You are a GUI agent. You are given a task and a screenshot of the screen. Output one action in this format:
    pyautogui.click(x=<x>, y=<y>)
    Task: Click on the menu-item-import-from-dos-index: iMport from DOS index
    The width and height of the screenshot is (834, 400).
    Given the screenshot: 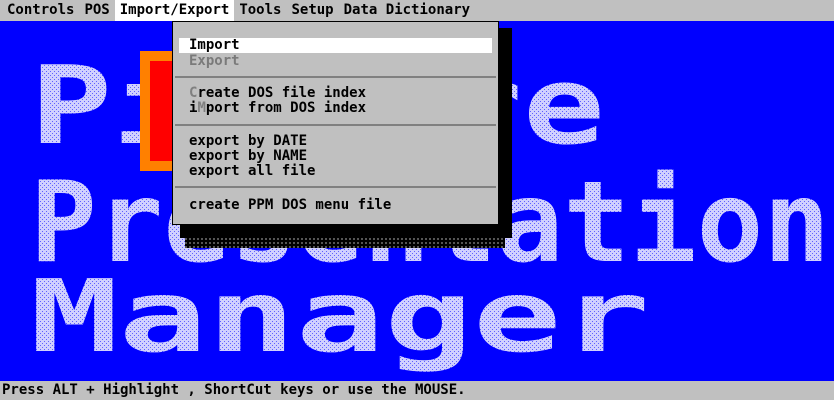 What is the action you would take?
    pyautogui.click(x=335, y=108)
    